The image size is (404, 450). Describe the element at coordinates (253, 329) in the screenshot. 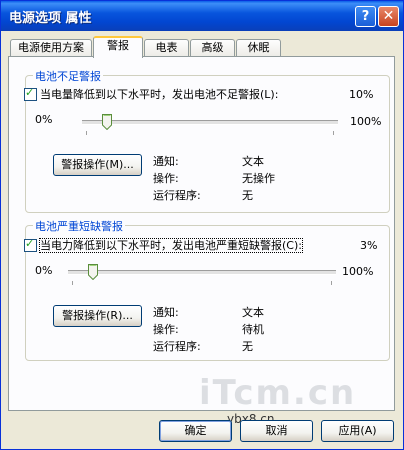

I see `critical-battery-action-value: 待机` at that location.